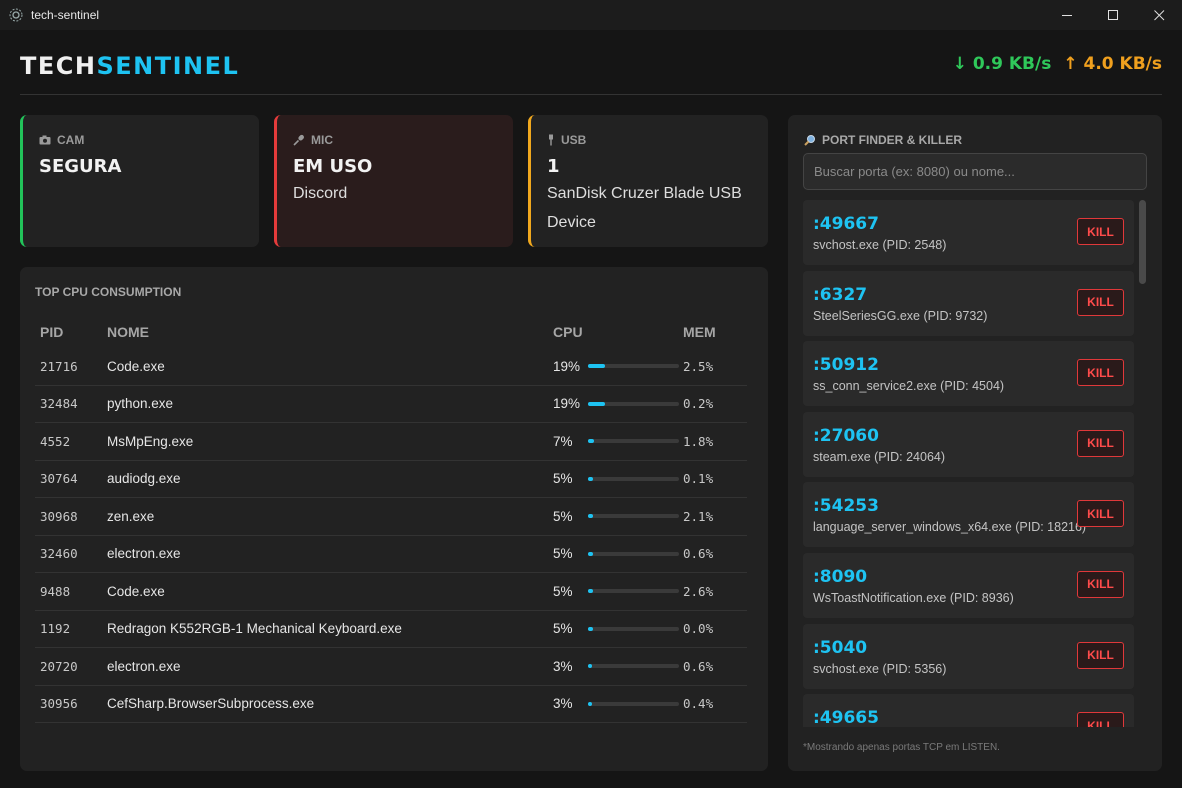 Image resolution: width=1182 pixels, height=788 pixels. I want to click on process-mem: 2.6%, so click(698, 591).